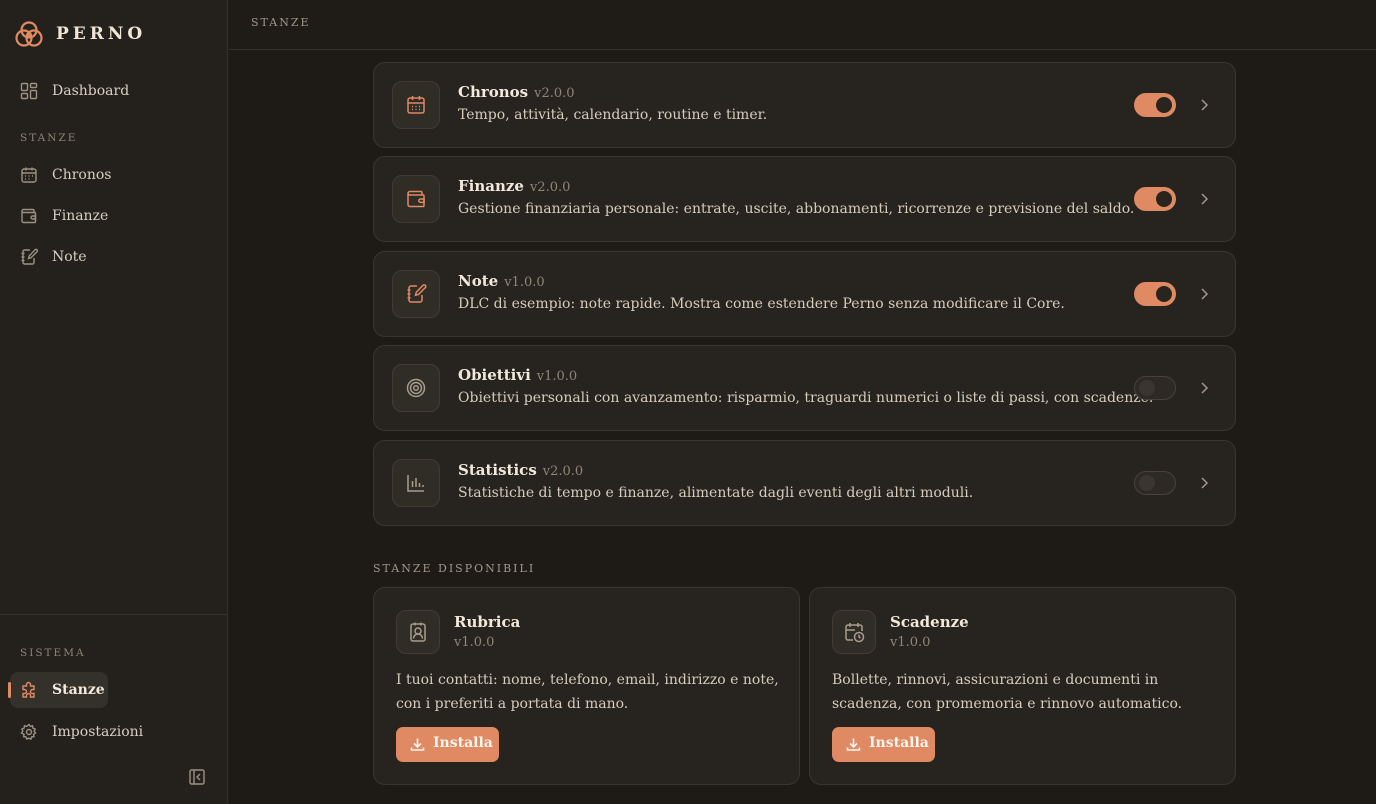  What do you see at coordinates (521, 470) in the screenshot?
I see `module-title: Statistics v2.0.0` at bounding box center [521, 470].